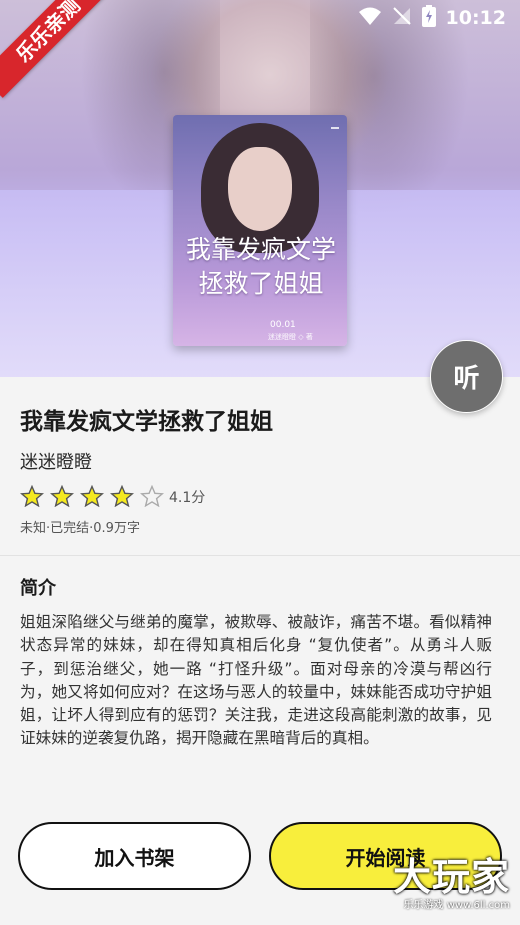 Image resolution: width=520 pixels, height=925 pixels. What do you see at coordinates (56, 461) in the screenshot?
I see `book-author: 迷迷瞪瞪` at bounding box center [56, 461].